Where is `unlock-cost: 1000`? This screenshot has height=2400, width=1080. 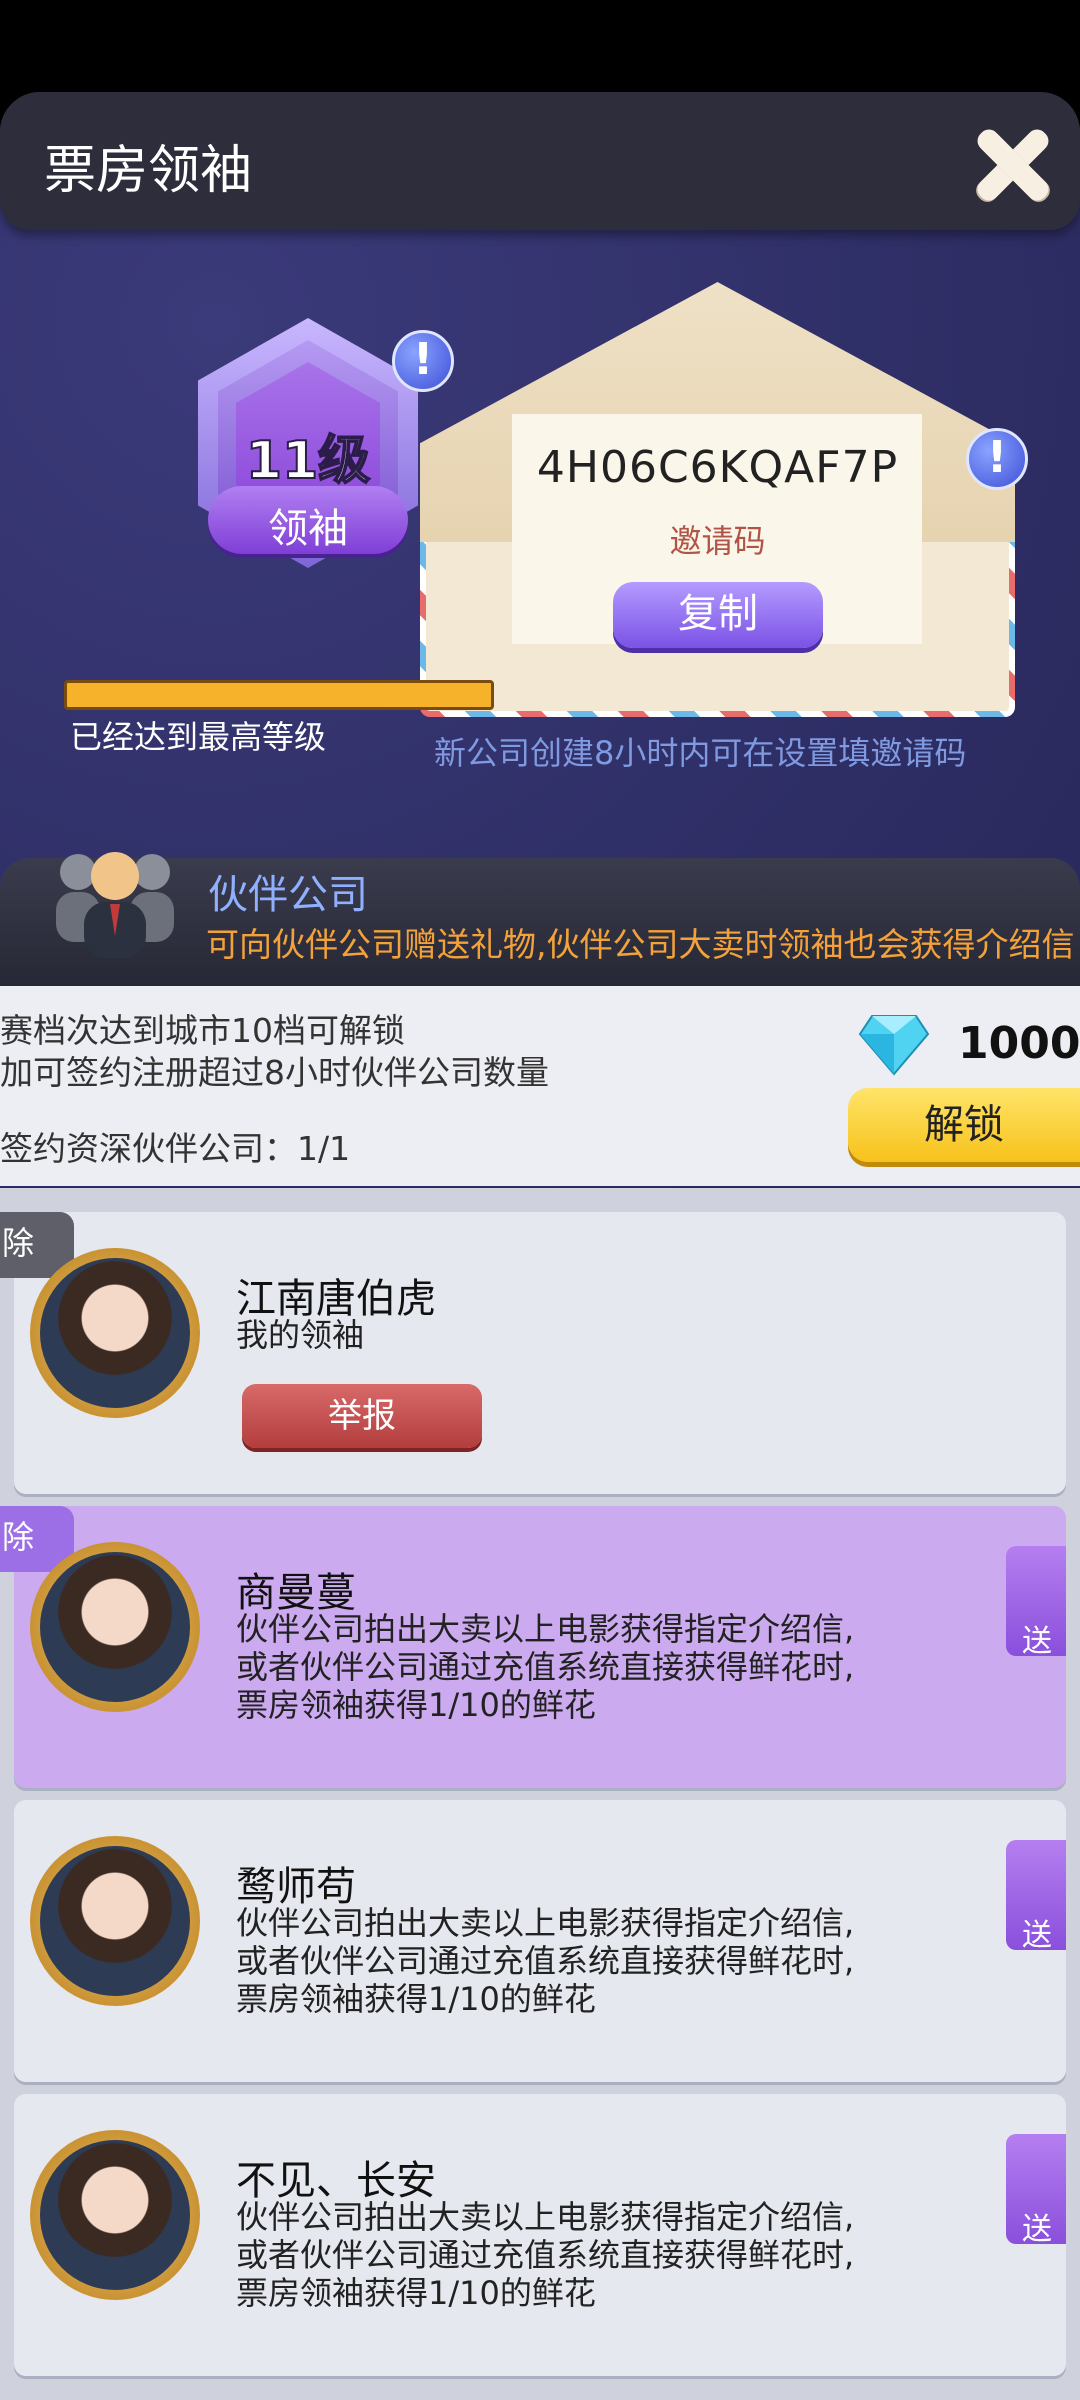 unlock-cost: 1000 is located at coordinates (1019, 1043).